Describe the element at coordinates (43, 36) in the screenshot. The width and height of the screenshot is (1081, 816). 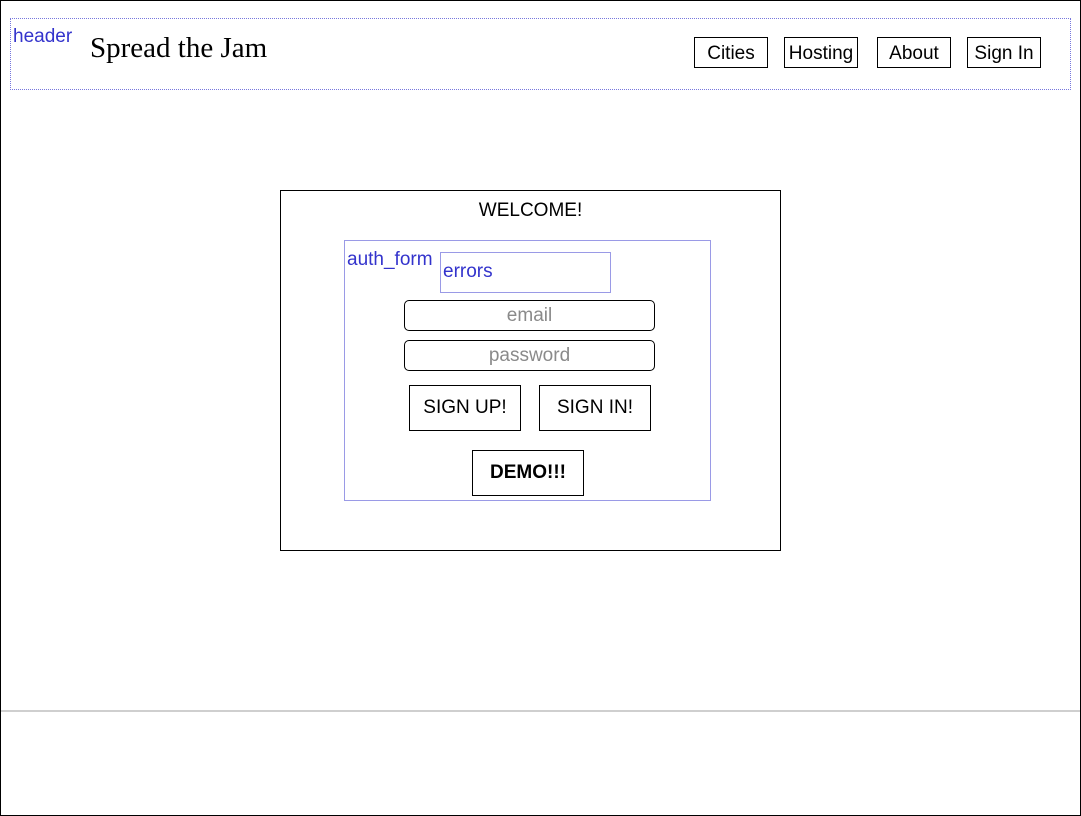
I see `header-debug-label: header` at that location.